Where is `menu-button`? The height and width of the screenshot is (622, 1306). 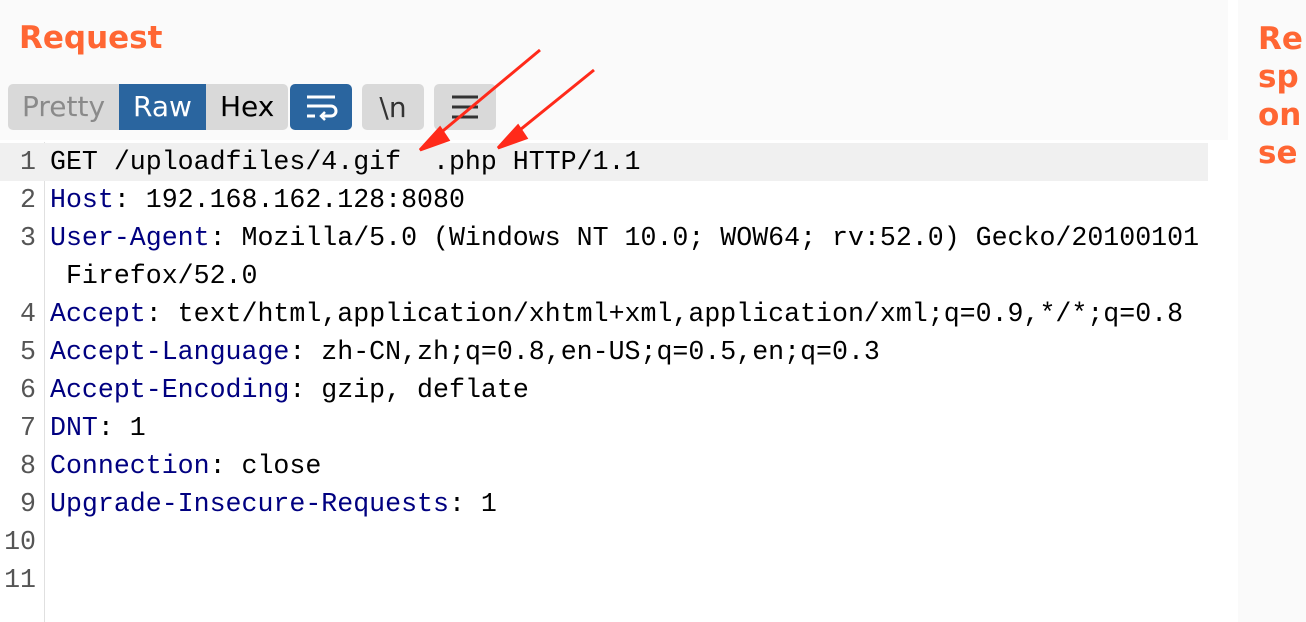
menu-button is located at coordinates (465, 107).